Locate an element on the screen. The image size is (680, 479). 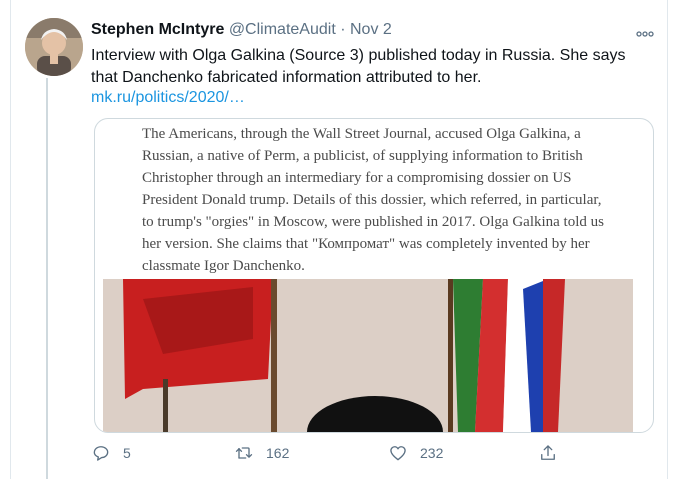
like-count: 232 is located at coordinates (432, 453).